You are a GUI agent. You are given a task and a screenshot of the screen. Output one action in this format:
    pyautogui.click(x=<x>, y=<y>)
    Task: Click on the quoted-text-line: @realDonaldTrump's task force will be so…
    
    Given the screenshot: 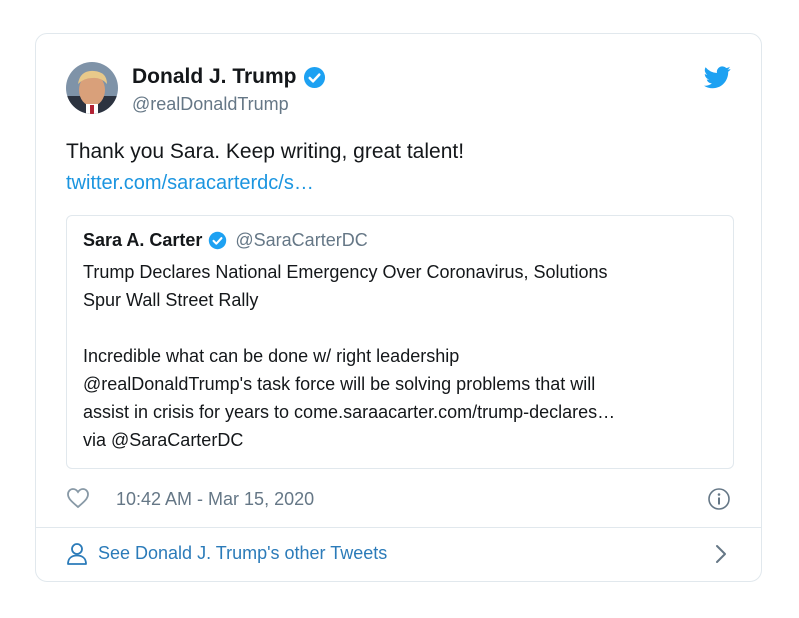 What is the action you would take?
    pyautogui.click(x=339, y=384)
    